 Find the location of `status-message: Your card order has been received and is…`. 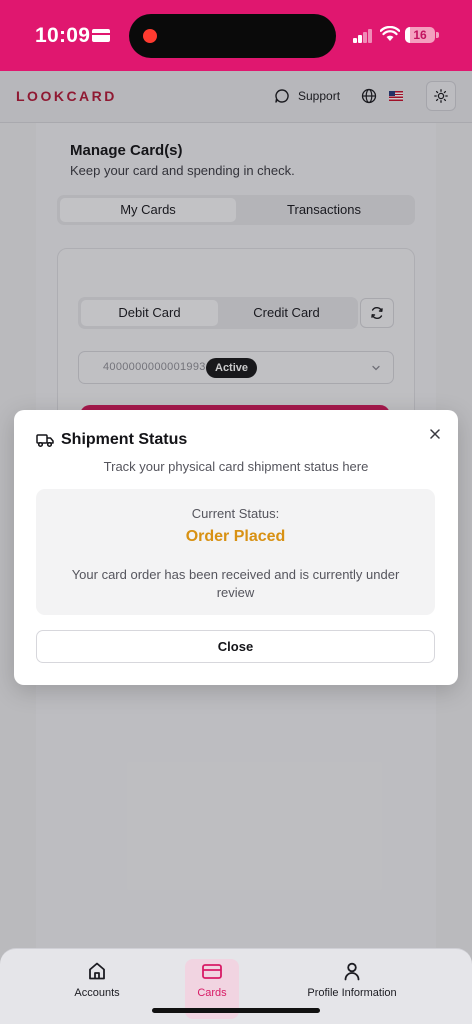

status-message: Your card order has been received and is… is located at coordinates (235, 583).